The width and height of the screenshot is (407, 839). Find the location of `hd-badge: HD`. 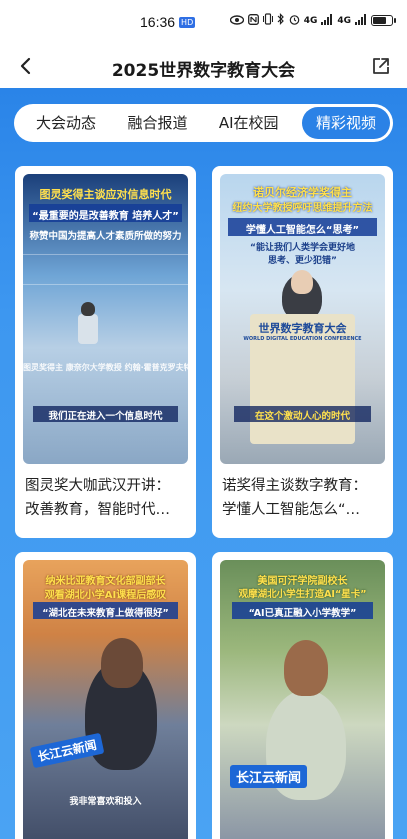

hd-badge: HD is located at coordinates (187, 22).